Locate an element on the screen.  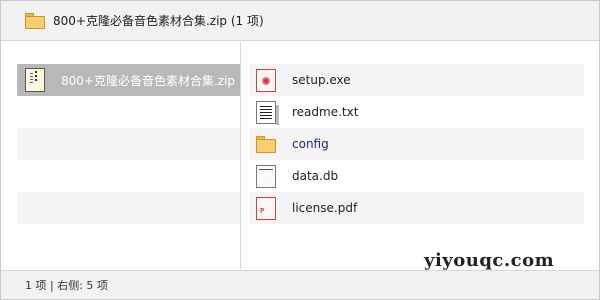
folder-name: config is located at coordinates (310, 144).